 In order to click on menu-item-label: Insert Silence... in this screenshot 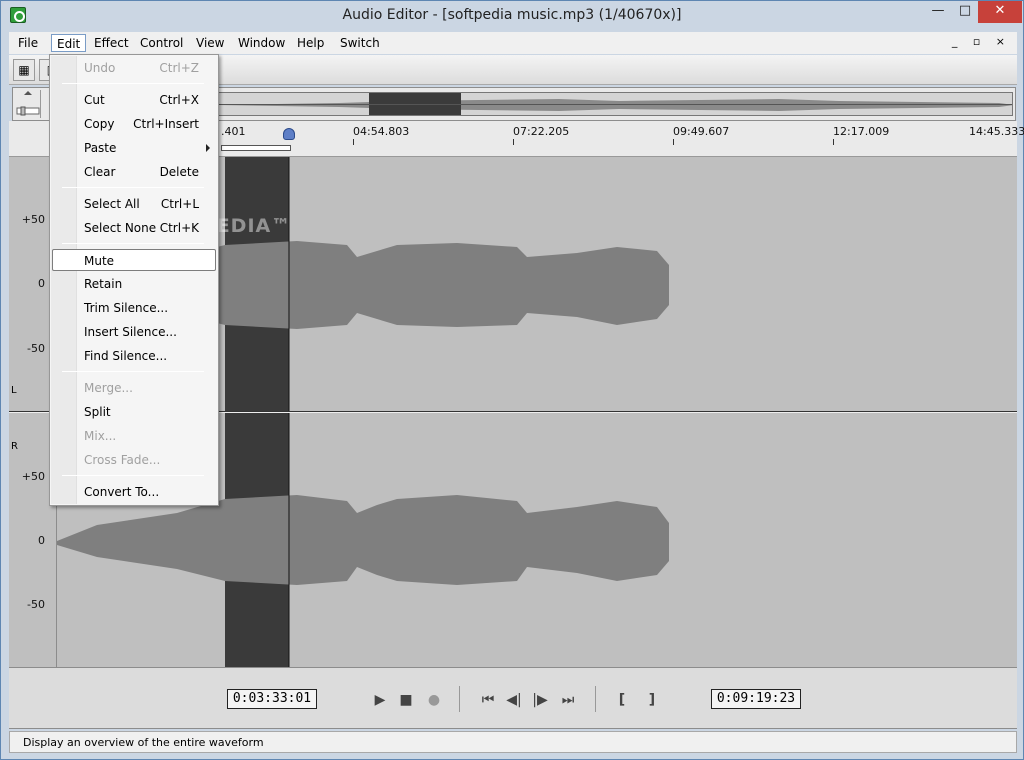, I will do `click(130, 332)`.